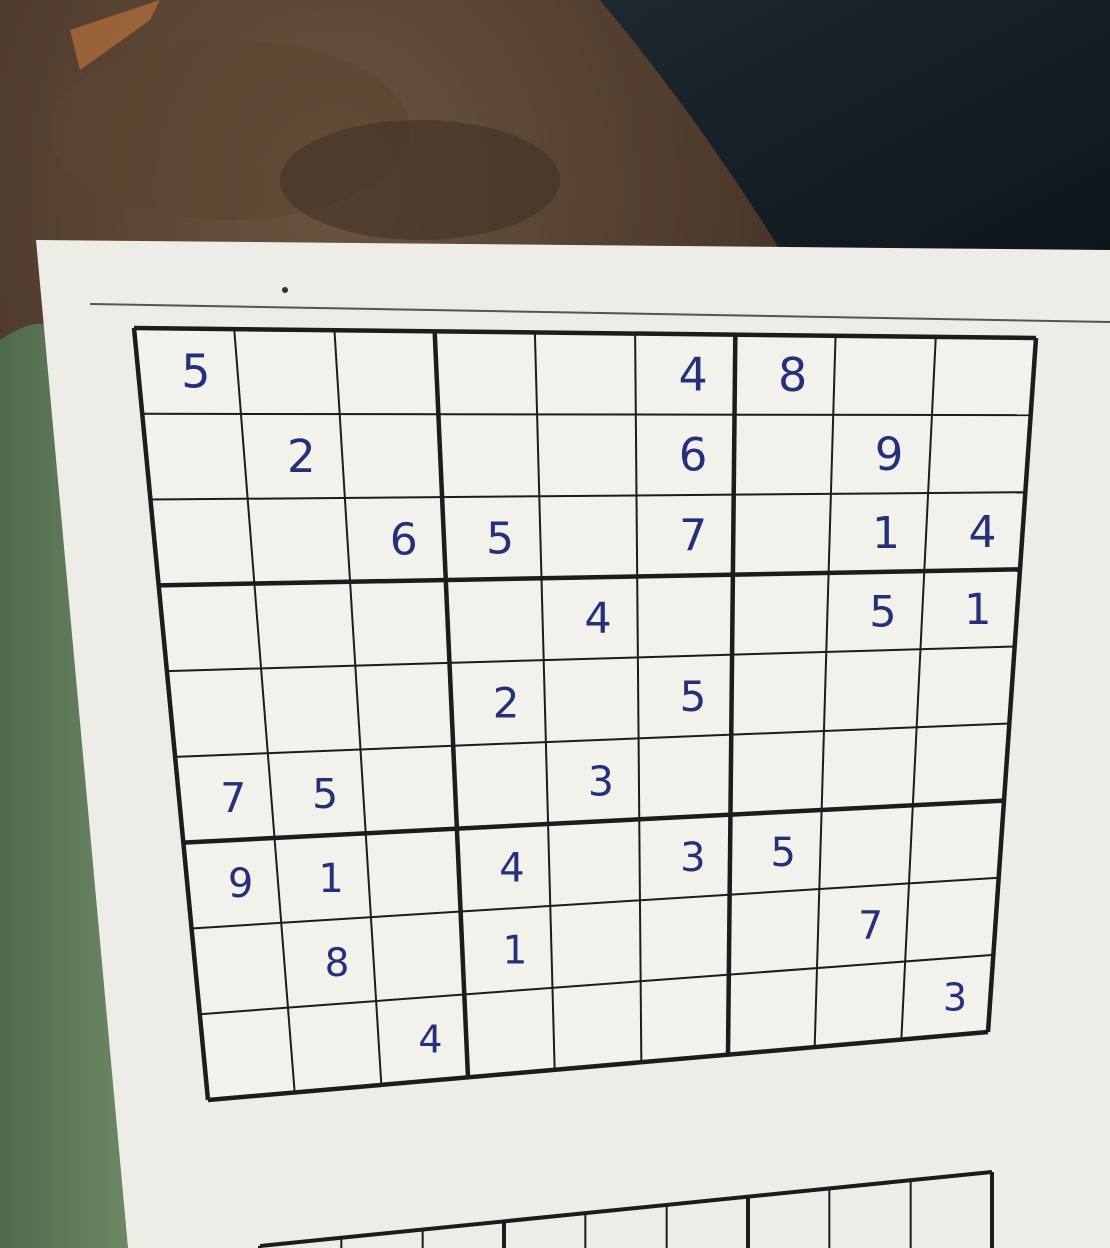 The height and width of the screenshot is (1248, 1110). Describe the element at coordinates (301, 456) in the screenshot. I see `cell-digit-r2c2: 2` at that location.